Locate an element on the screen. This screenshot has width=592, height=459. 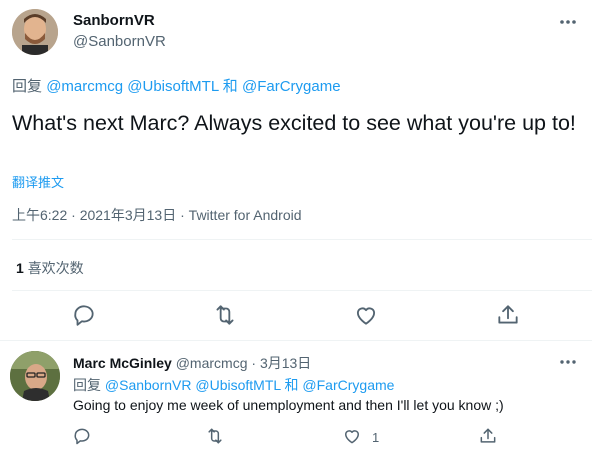
tweet-time: 上午6:22 is located at coordinates (39, 215).